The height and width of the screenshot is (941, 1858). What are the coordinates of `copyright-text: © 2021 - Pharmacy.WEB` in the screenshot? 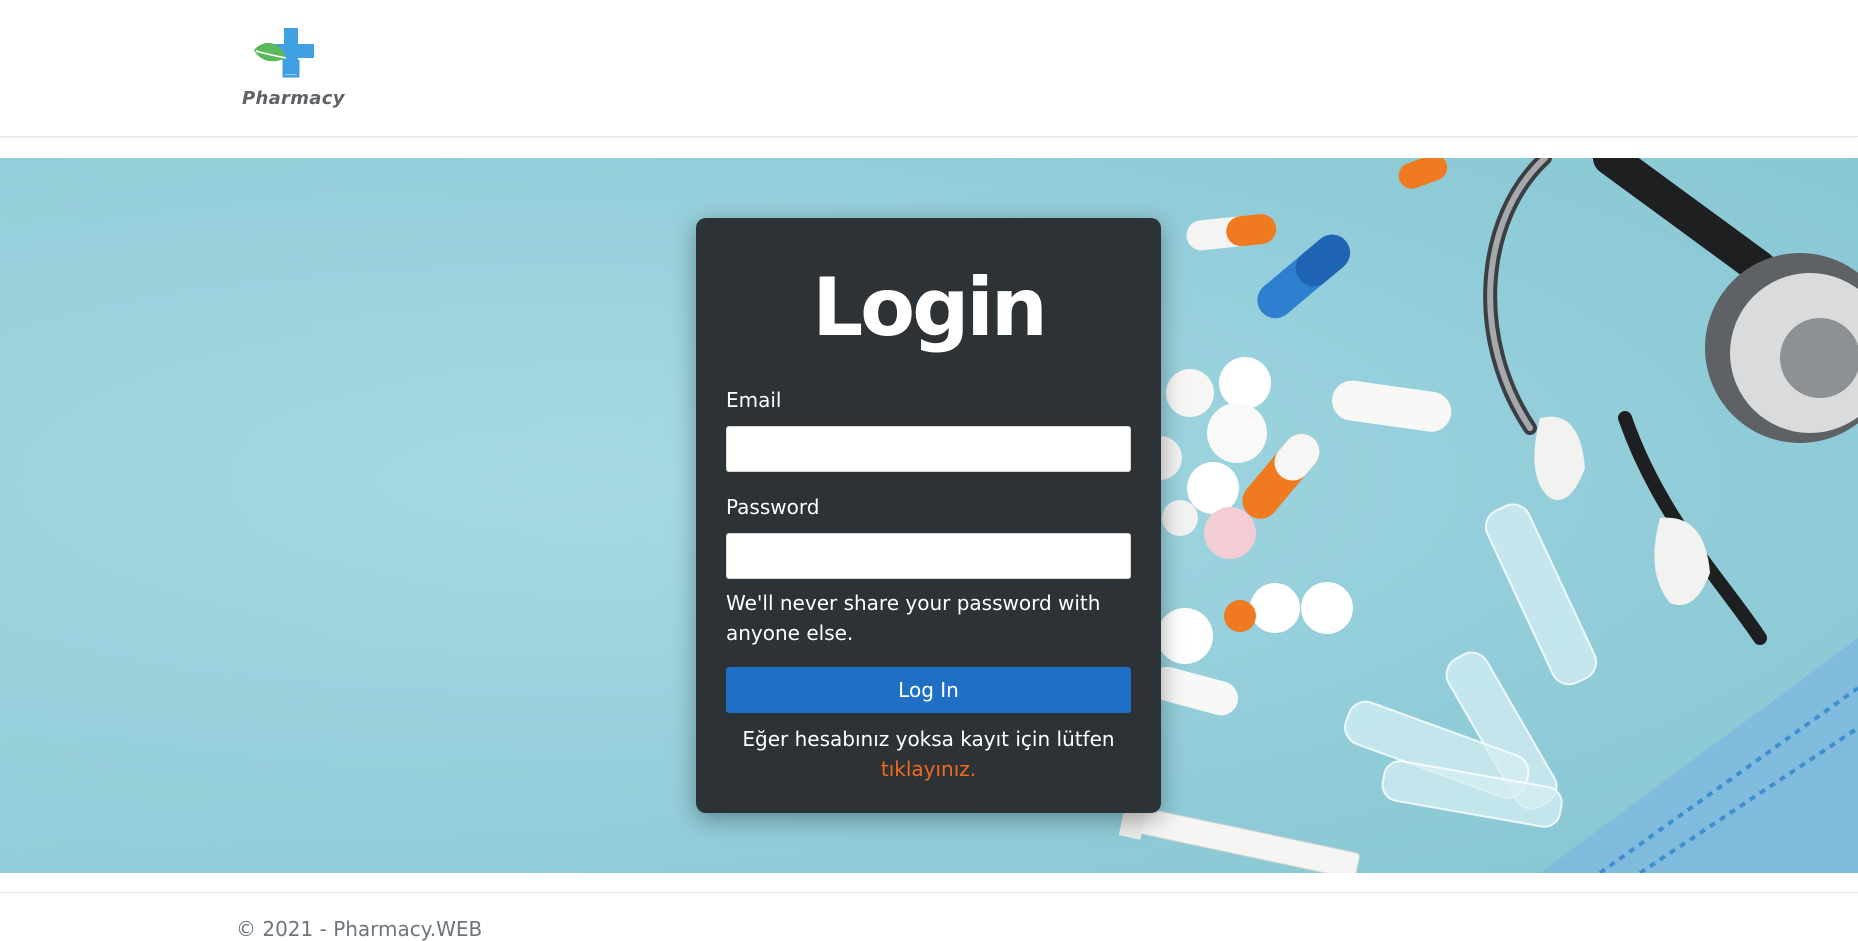 It's located at (359, 929).